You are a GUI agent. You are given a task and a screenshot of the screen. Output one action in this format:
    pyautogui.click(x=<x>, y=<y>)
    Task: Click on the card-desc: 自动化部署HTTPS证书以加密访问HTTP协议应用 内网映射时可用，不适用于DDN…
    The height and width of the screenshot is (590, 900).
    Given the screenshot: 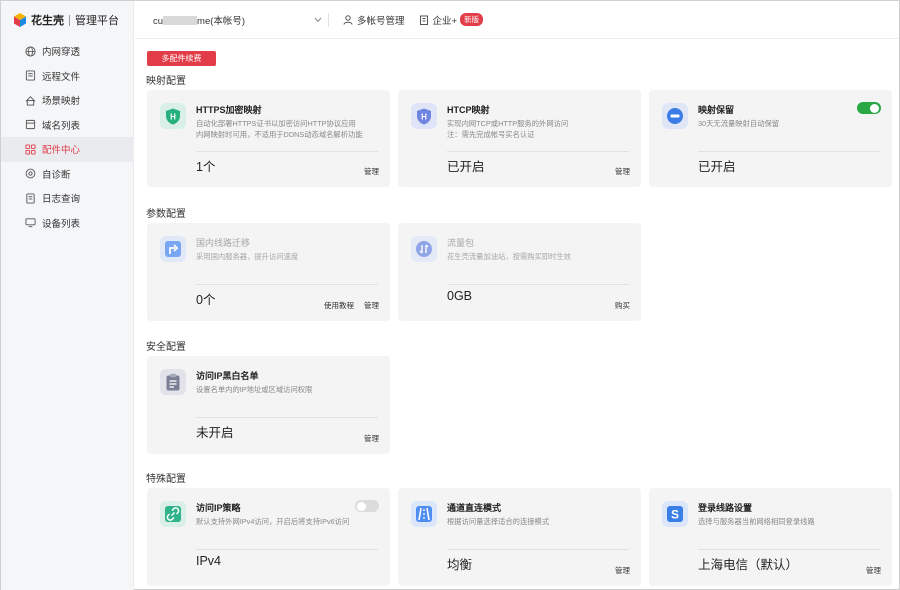 What is the action you would take?
    pyautogui.click(x=279, y=129)
    